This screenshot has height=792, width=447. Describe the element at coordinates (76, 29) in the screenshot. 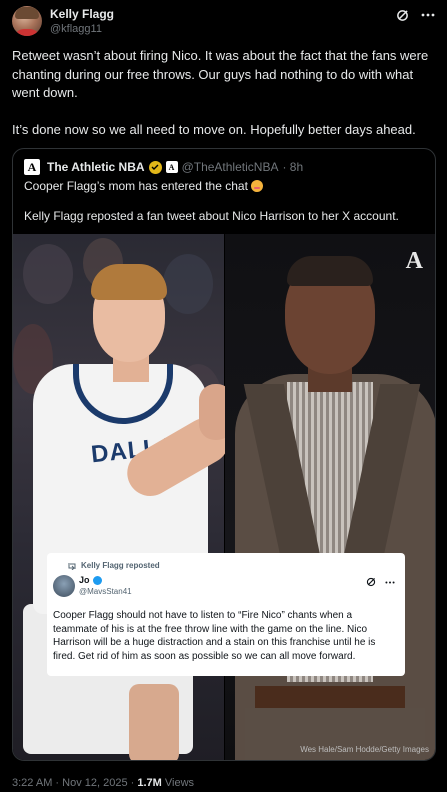

I see `author-handle: @kflagg11` at that location.